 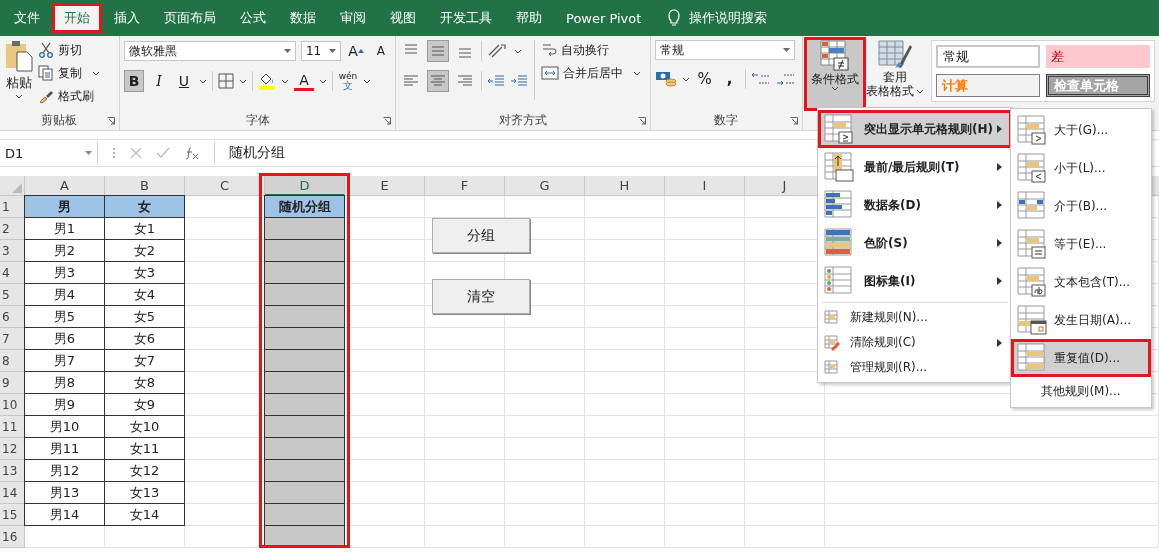 I want to click on ribbon-tab: 视图, so click(x=403, y=18).